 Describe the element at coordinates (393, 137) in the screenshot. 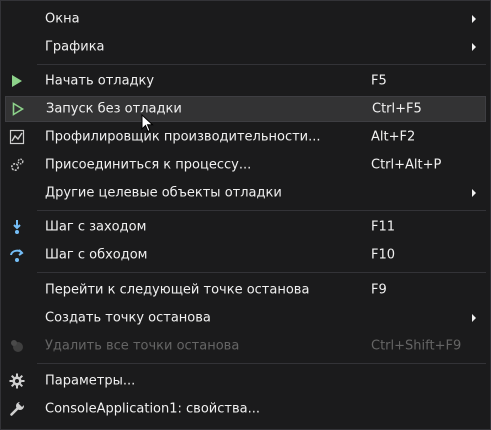

I see `menu-item-shortcut: Alt+F2` at that location.